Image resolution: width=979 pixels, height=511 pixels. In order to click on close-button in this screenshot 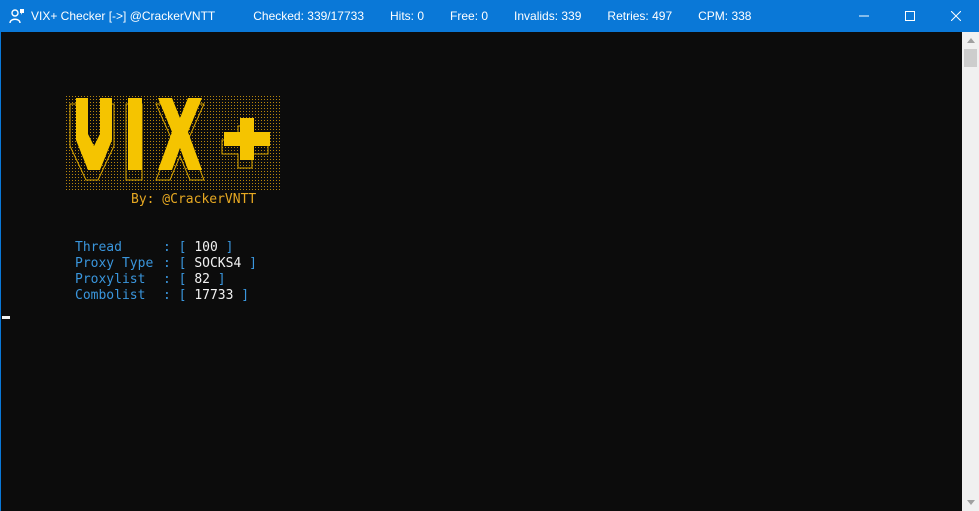, I will do `click(956, 16)`.